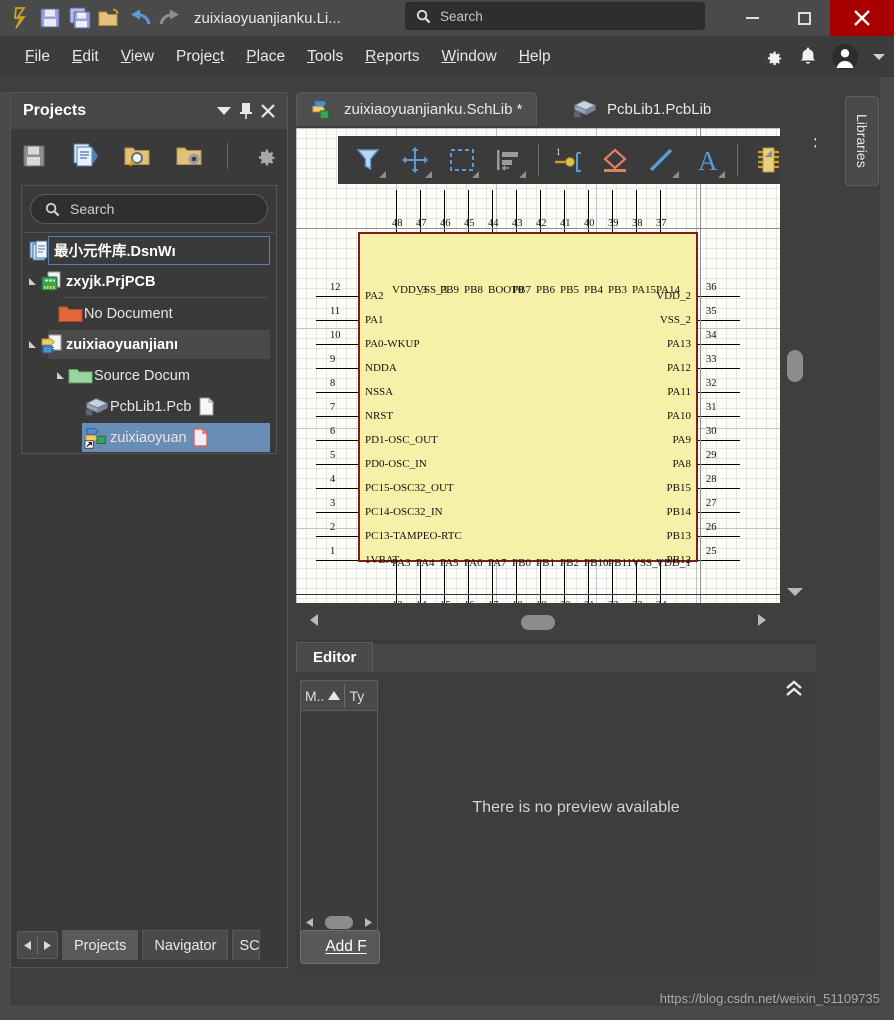  I want to click on pin-label vert: PB1, so click(545, 563).